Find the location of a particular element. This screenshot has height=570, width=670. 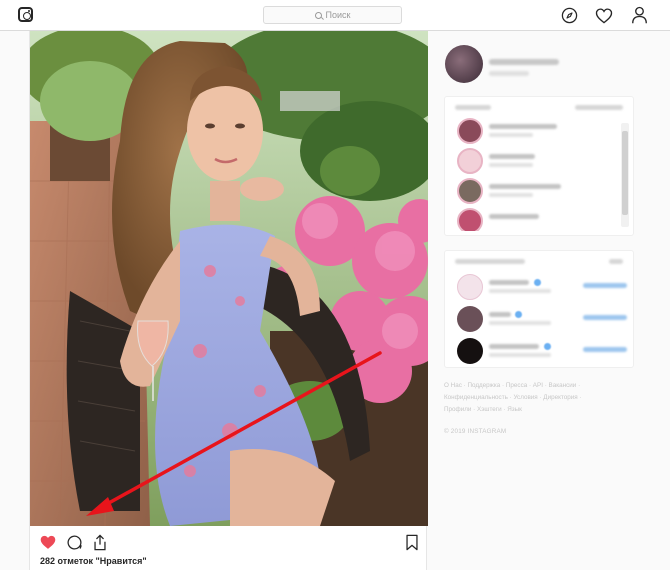

search-placeholder: Поиск is located at coordinates (338, 15).